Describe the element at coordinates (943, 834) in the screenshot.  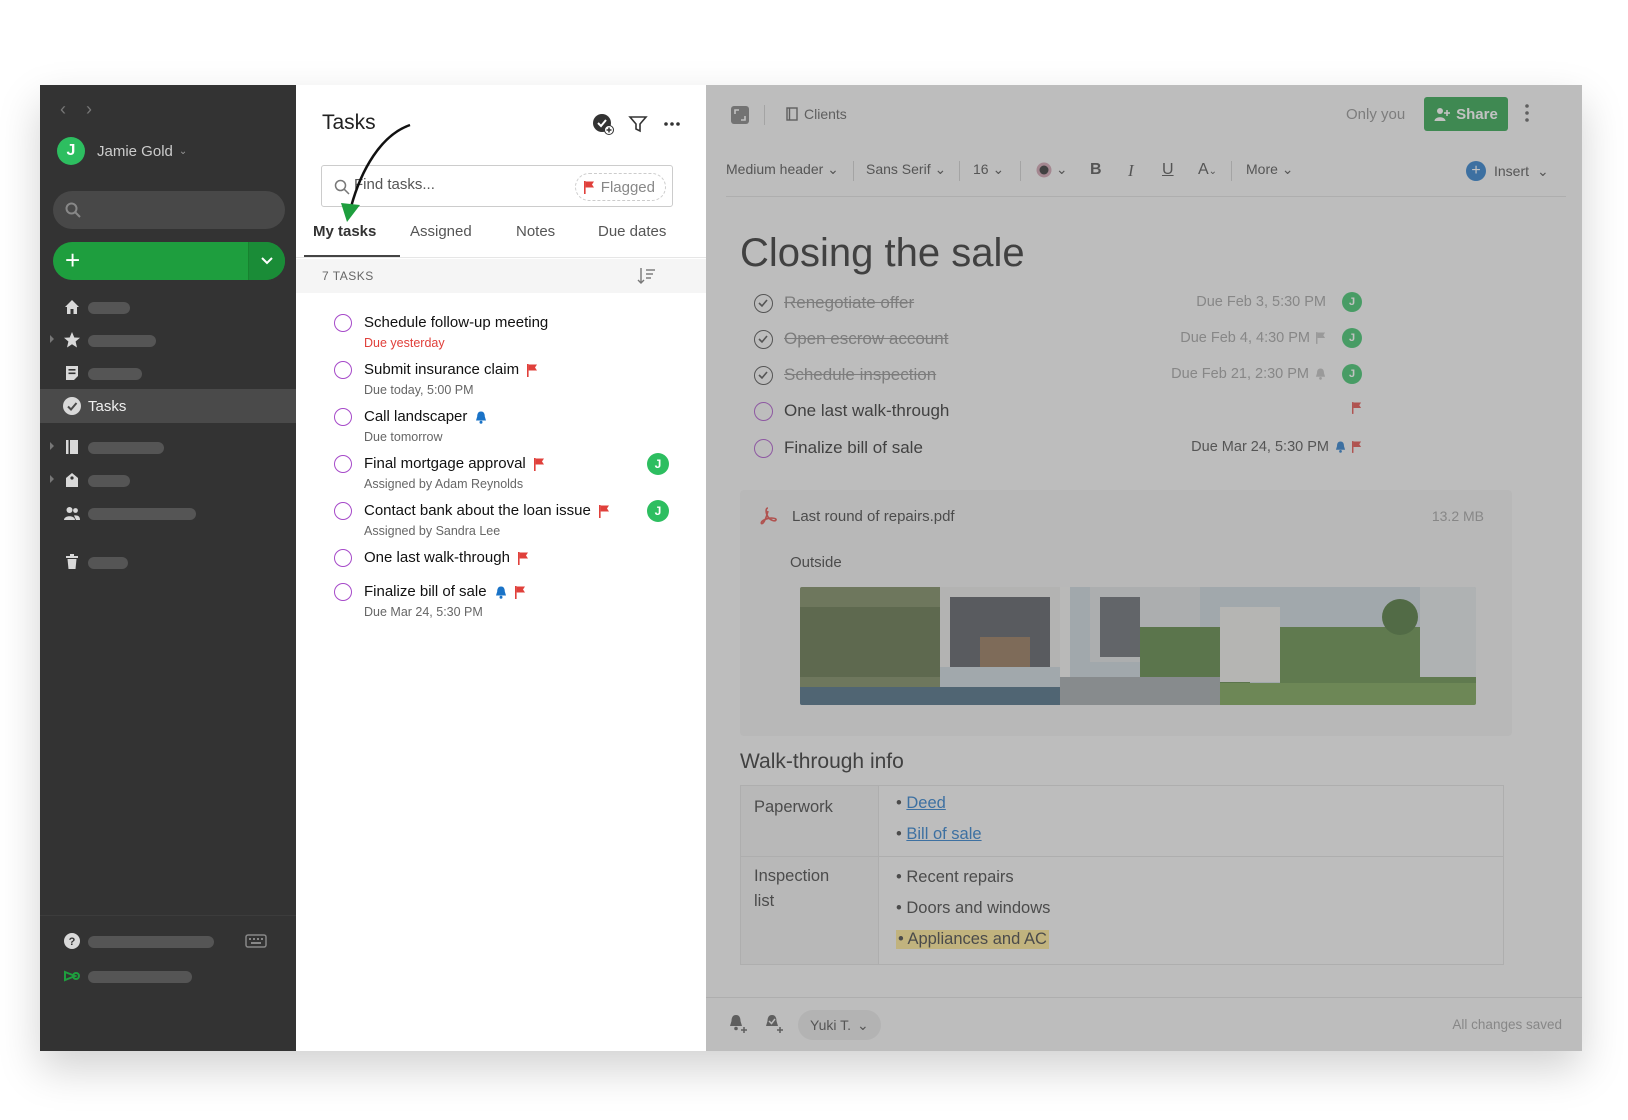
I see `bill-of-sale-link: Bill of sale` at that location.